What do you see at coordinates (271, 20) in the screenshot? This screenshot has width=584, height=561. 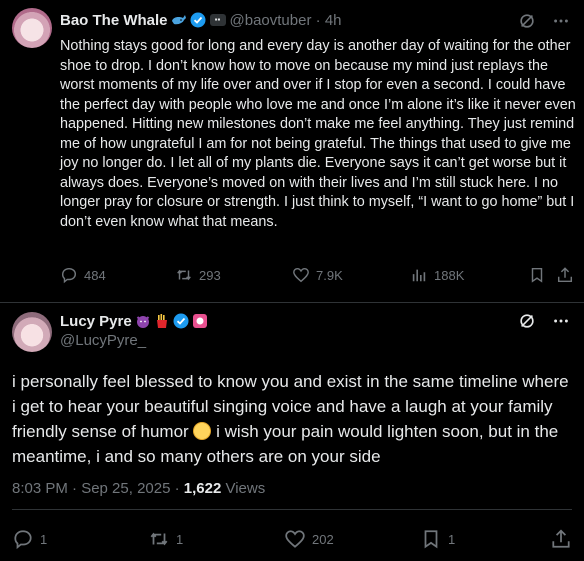 I see `author-handle: @baovtuber` at bounding box center [271, 20].